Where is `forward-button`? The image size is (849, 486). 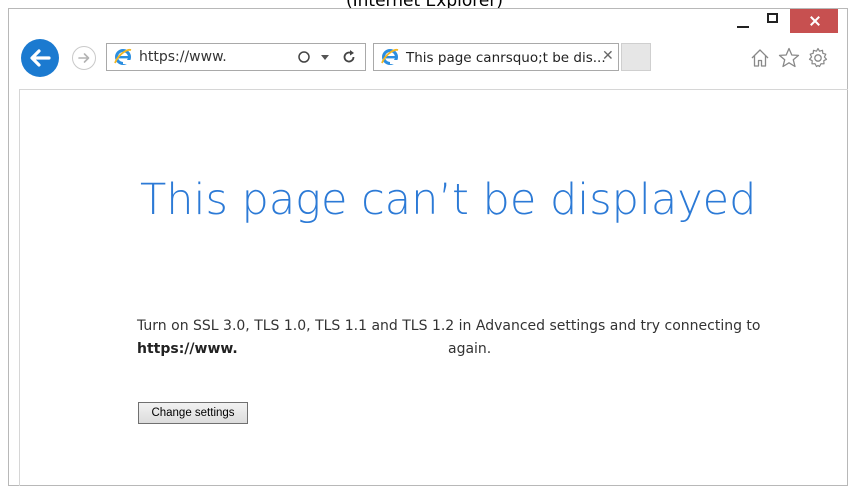 forward-button is located at coordinates (84, 58).